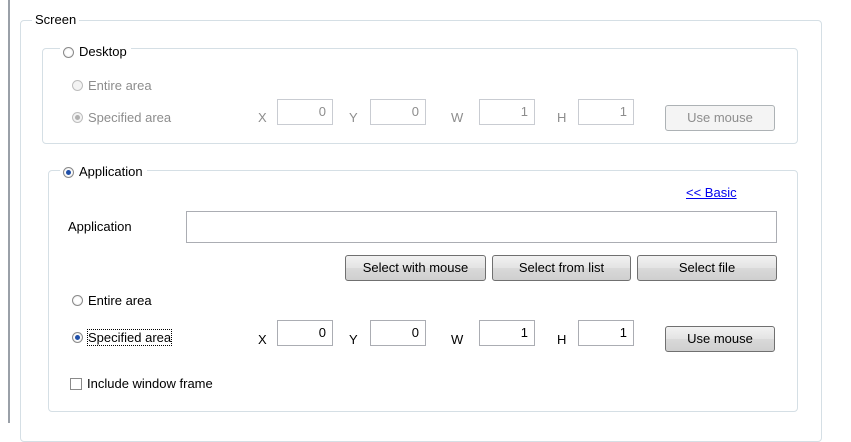 The image size is (851, 442). Describe the element at coordinates (305, 112) in the screenshot. I see `desktop-x-field: 0` at that location.